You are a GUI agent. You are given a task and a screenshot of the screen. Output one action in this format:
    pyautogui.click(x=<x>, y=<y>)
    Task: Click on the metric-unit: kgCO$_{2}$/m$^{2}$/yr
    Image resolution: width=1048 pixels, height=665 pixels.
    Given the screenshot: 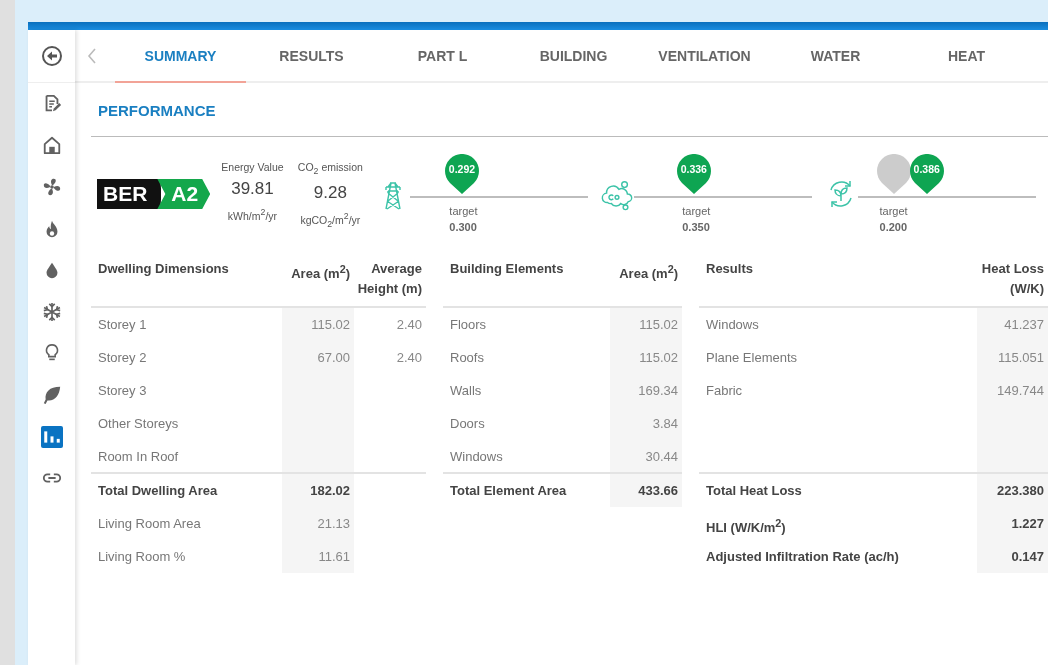 What is the action you would take?
    pyautogui.click(x=330, y=220)
    